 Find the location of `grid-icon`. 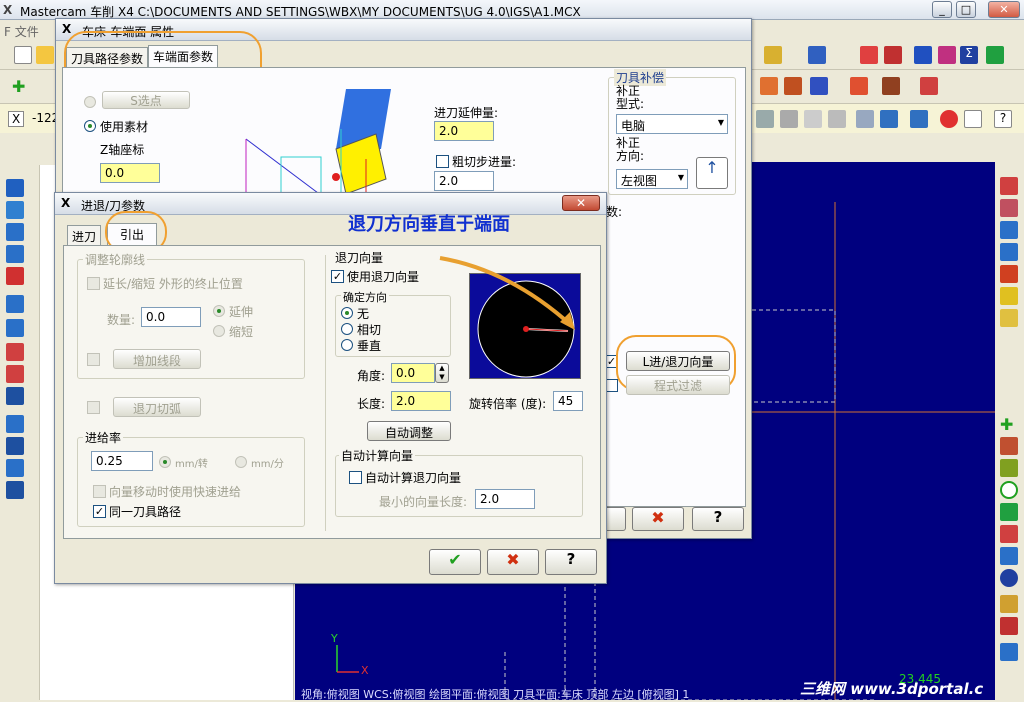

grid-icon is located at coordinates (15, 446).